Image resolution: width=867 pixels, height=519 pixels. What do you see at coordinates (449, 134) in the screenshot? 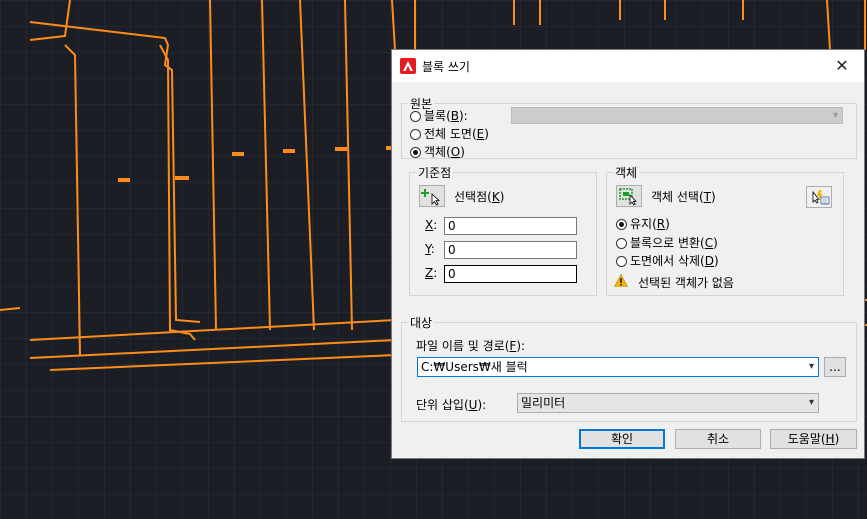
I see `radio-entire-drawing: 전체 도면(E)` at bounding box center [449, 134].